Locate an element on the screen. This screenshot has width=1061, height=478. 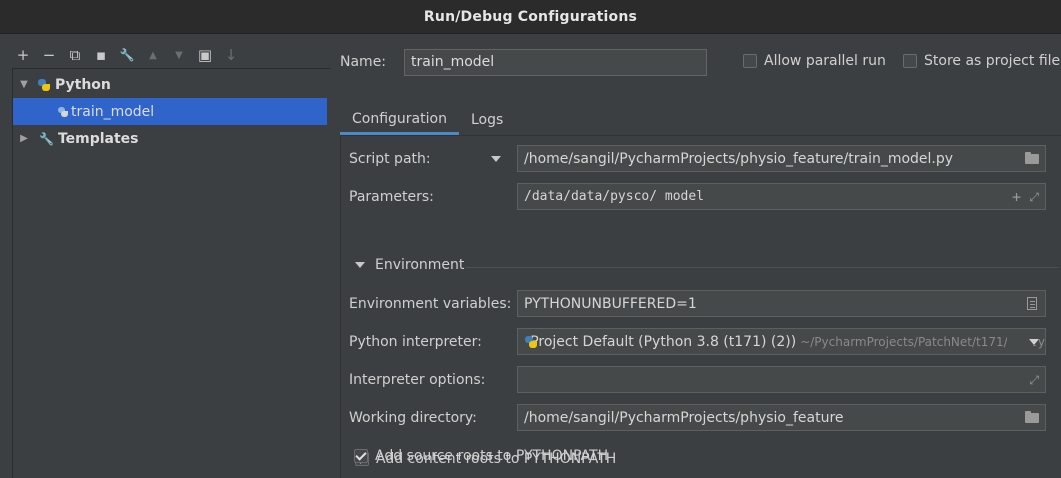
folder-icon: ▣ is located at coordinates (205, 55).